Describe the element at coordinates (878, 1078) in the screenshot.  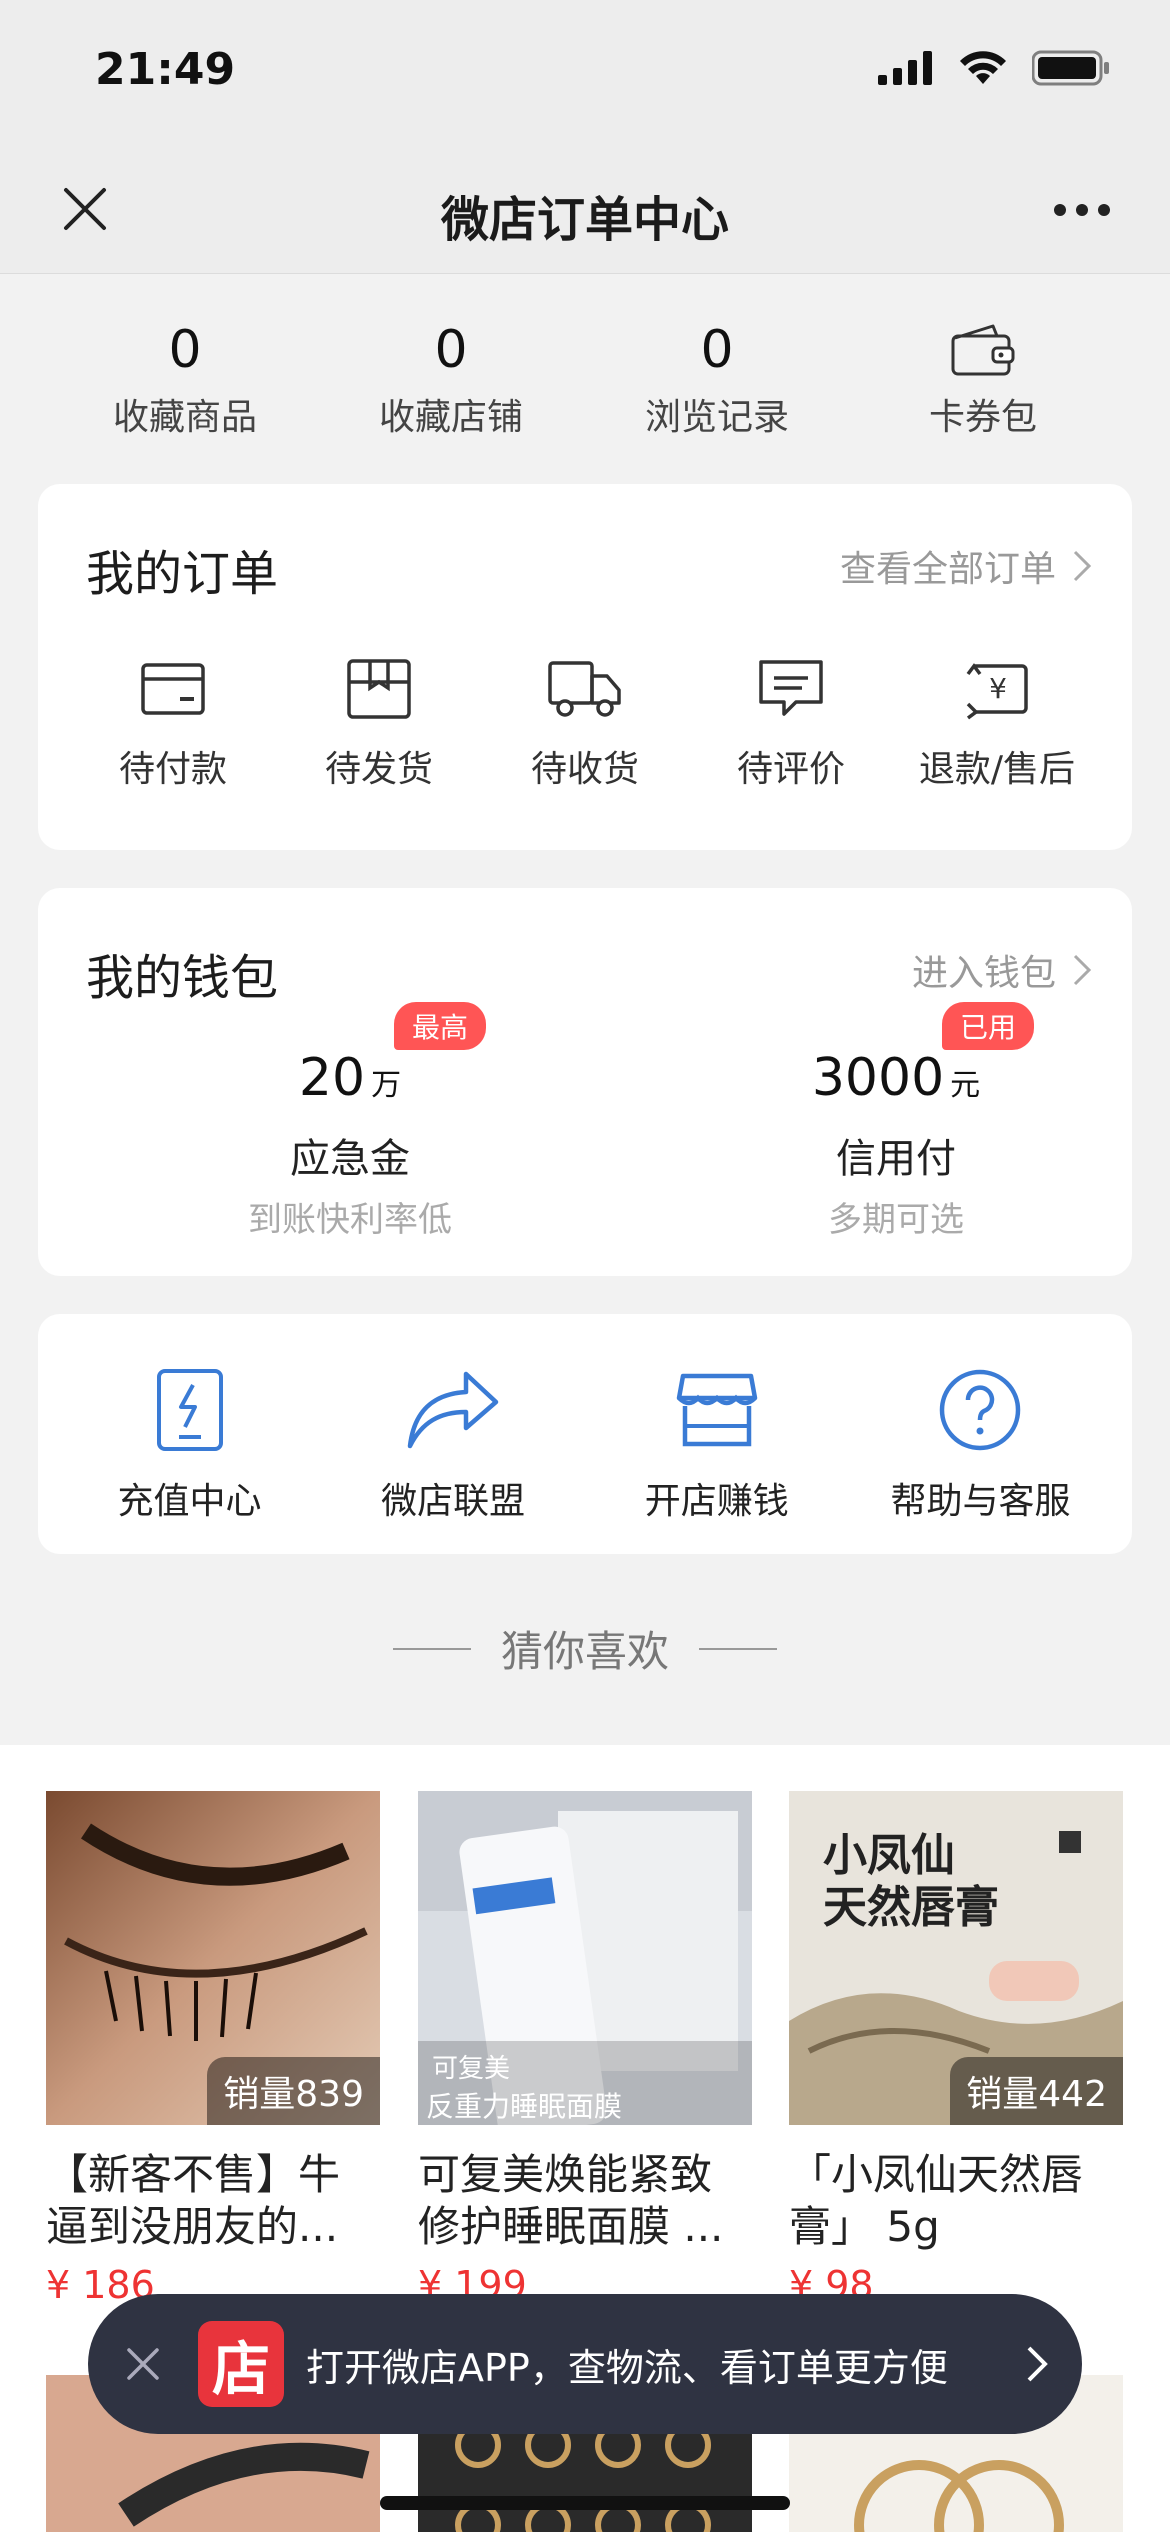
I see `amount-value: 3000` at that location.